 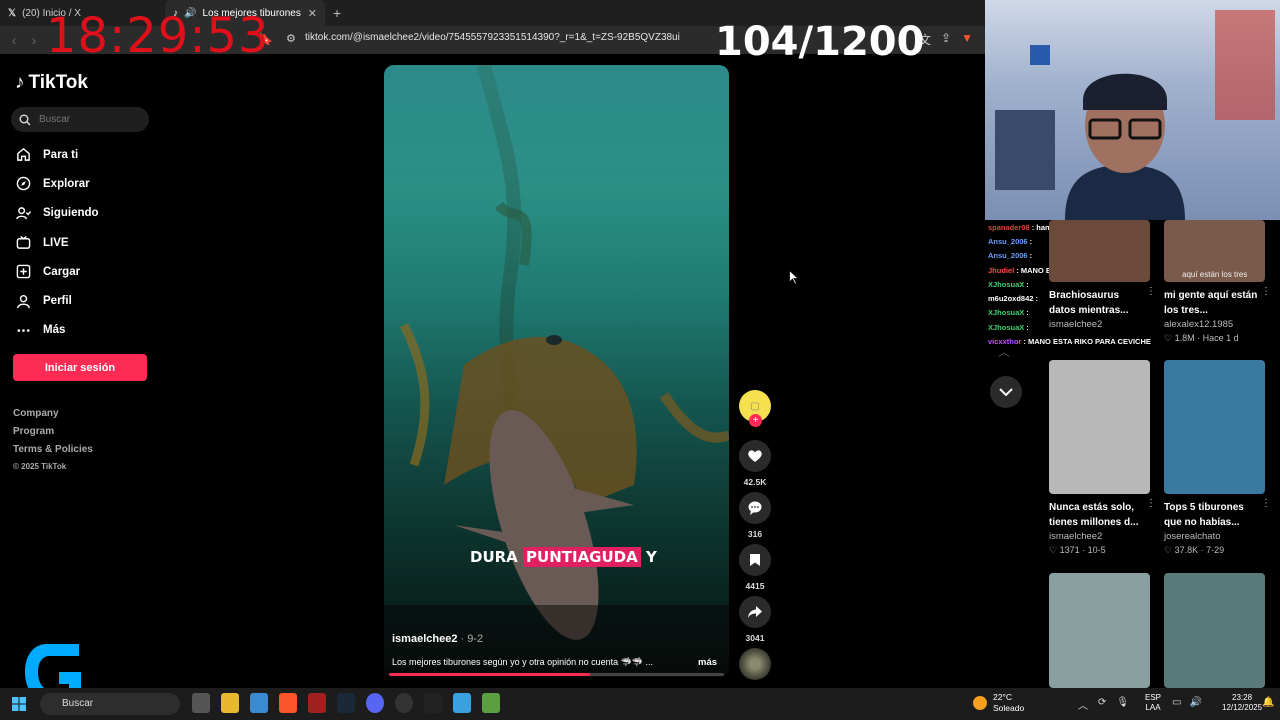 I want to click on windows-start-icon, so click(x=19, y=704).